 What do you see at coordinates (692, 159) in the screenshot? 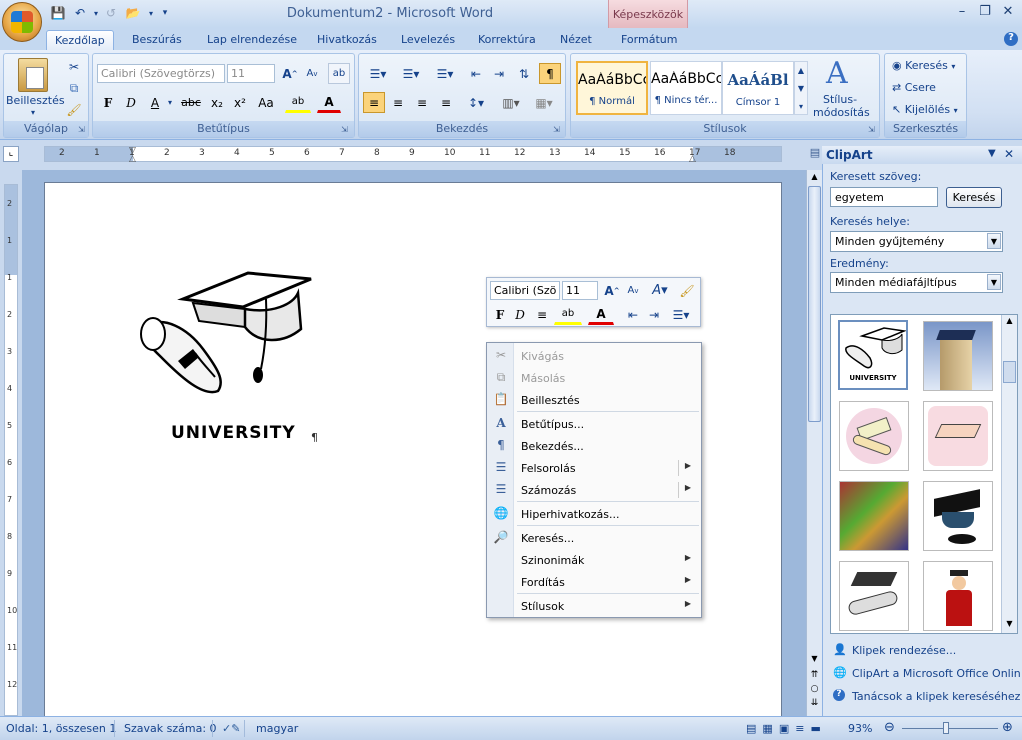
I see `right-indent-marker: △` at bounding box center [692, 159].